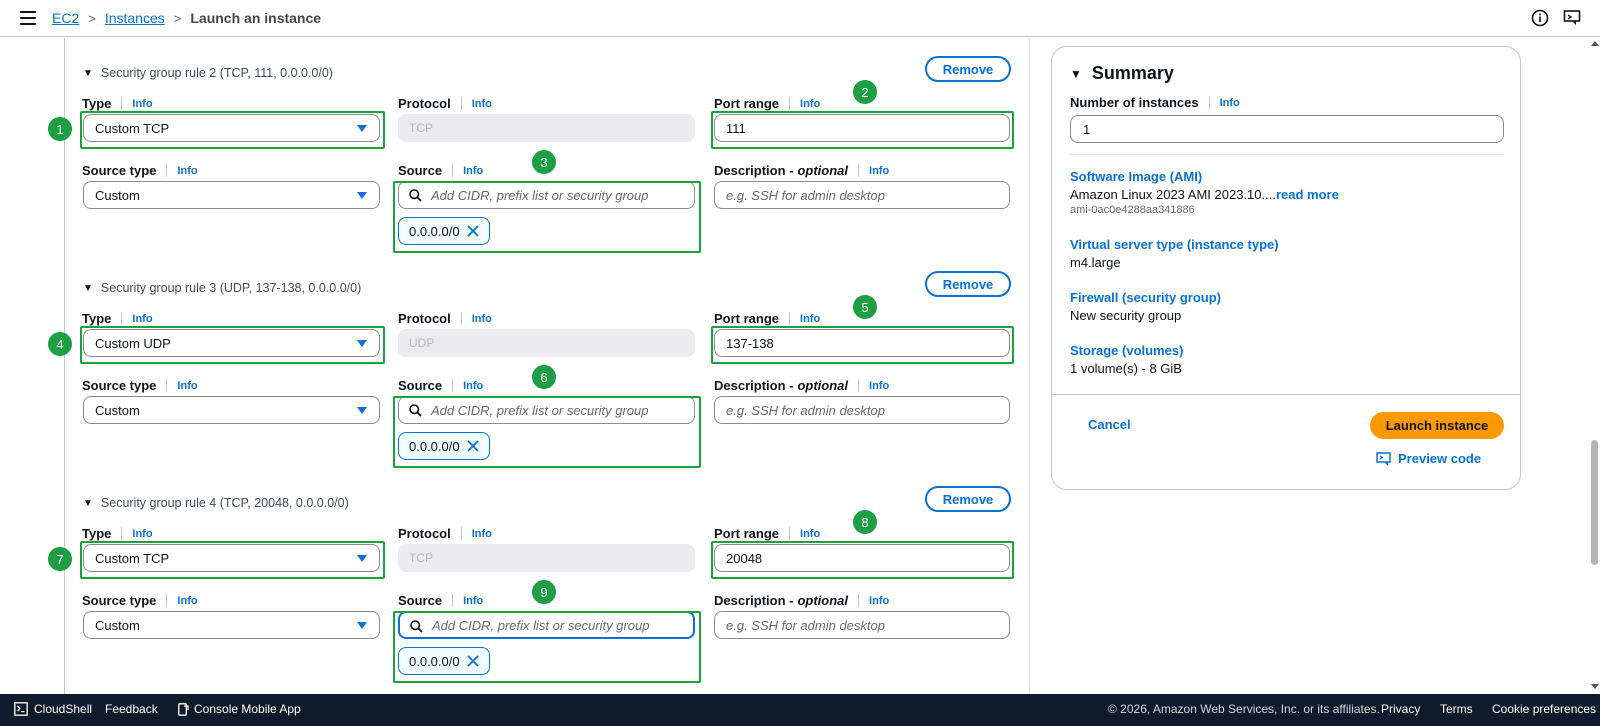  What do you see at coordinates (444, 231) in the screenshot?
I see `rule-2-cidr-token: 0.0.0.0/0` at bounding box center [444, 231].